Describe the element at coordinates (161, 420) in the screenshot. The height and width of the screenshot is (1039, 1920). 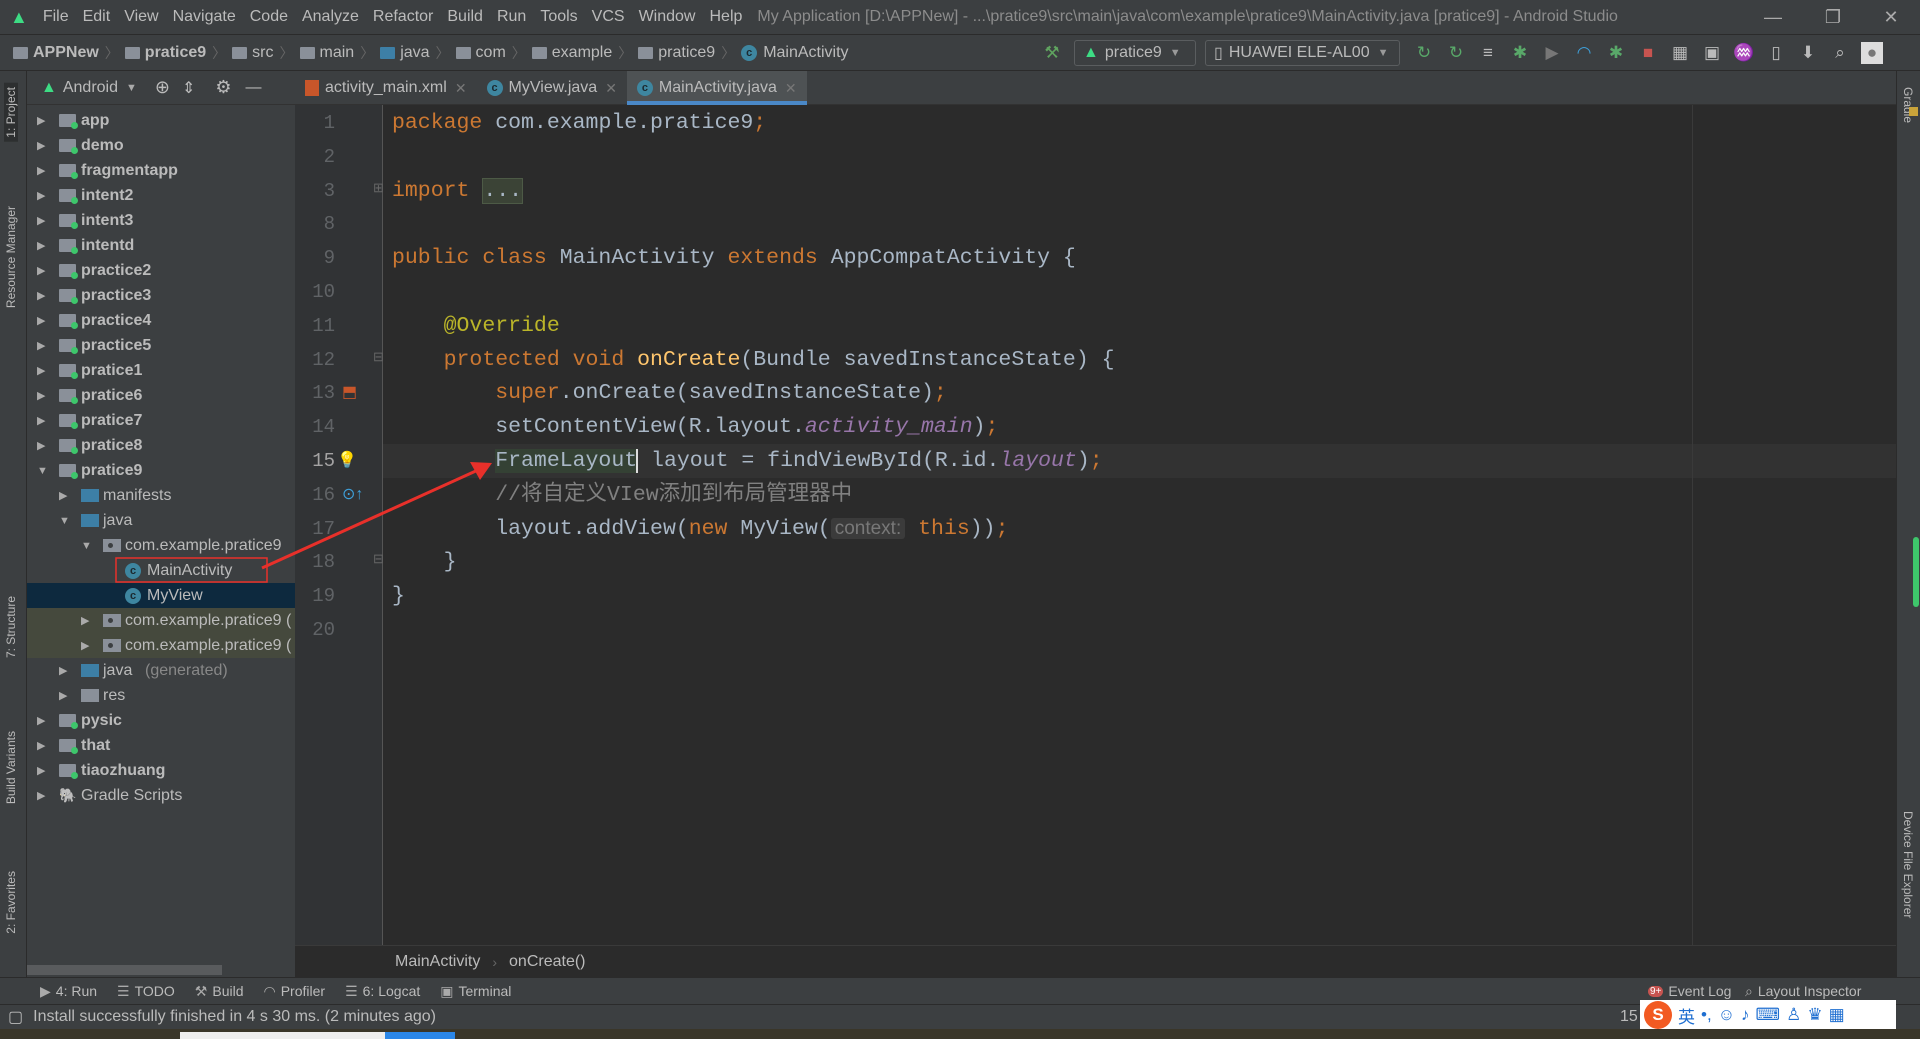
I see `tree-item: ▶ pratice7` at that location.